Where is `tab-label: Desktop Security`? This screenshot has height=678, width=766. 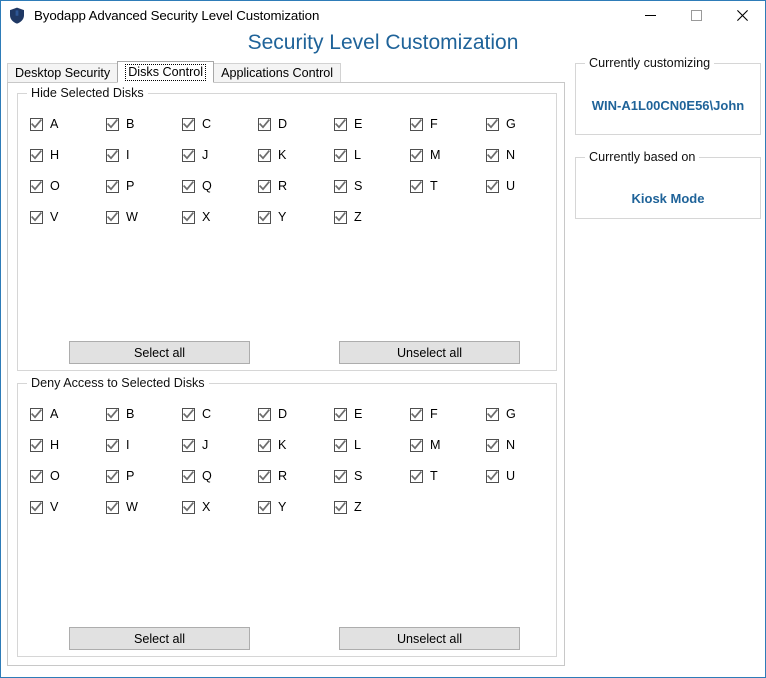 tab-label: Desktop Security is located at coordinates (63, 73).